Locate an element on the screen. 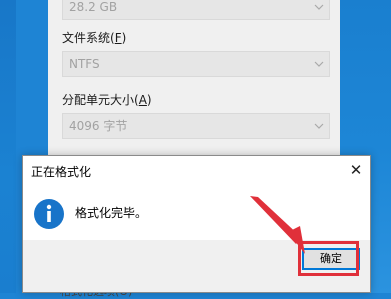 This screenshot has width=391, height=299. file-system-label: 文件系统(F) is located at coordinates (94, 38).